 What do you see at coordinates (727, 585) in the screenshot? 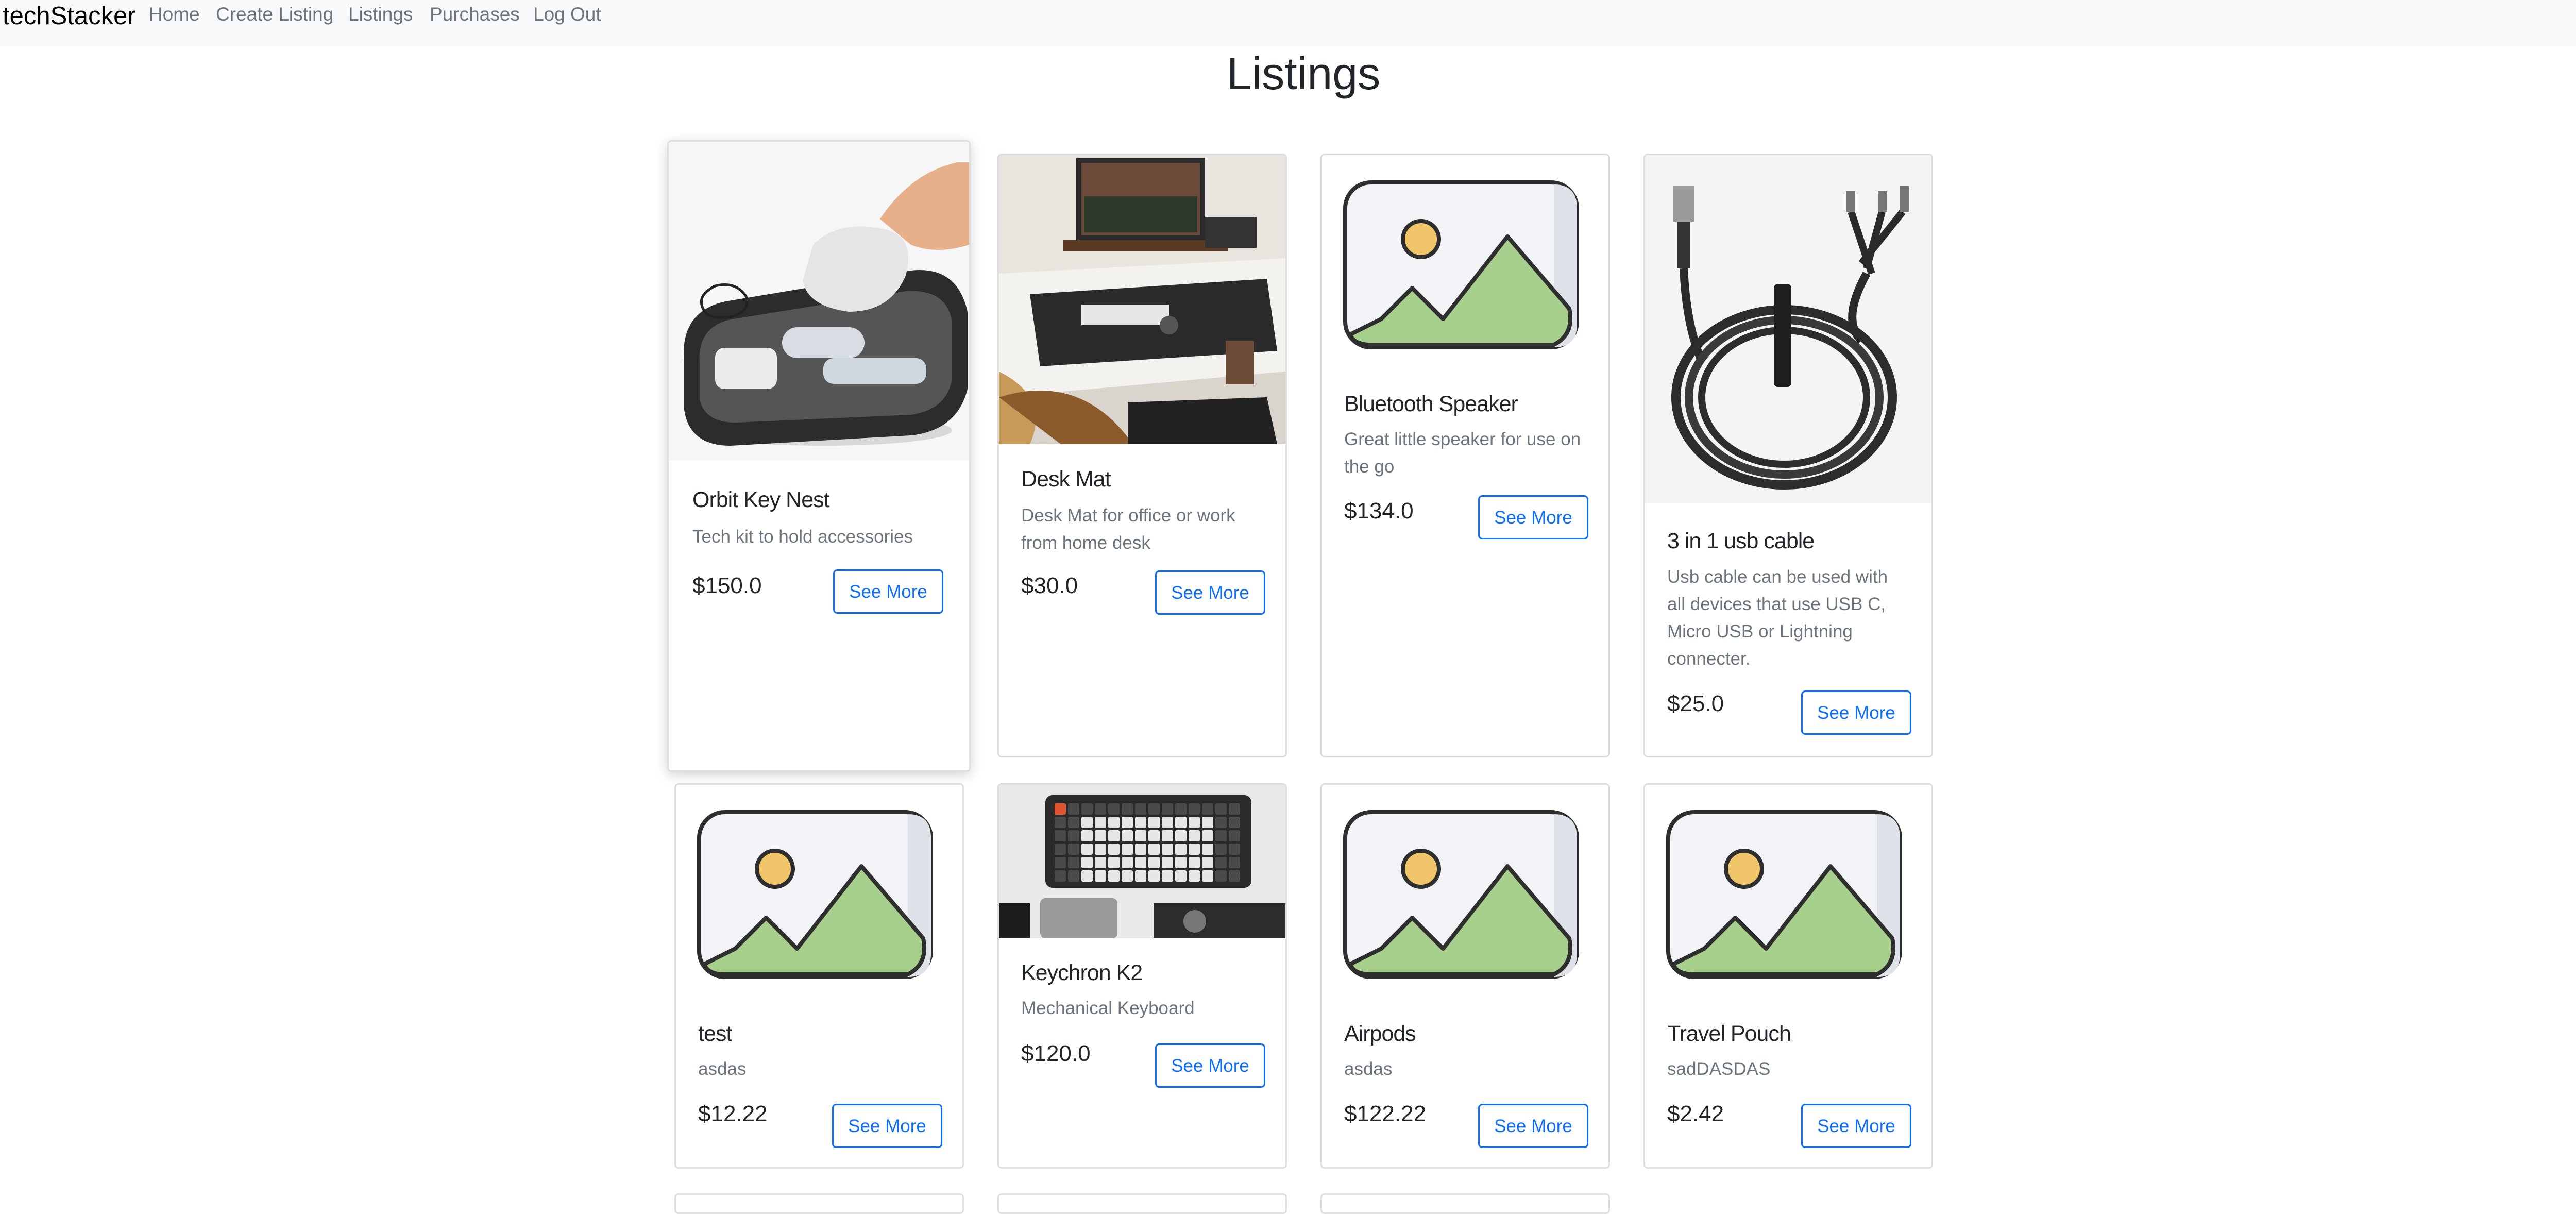
I see `listing-price: $150.0` at bounding box center [727, 585].